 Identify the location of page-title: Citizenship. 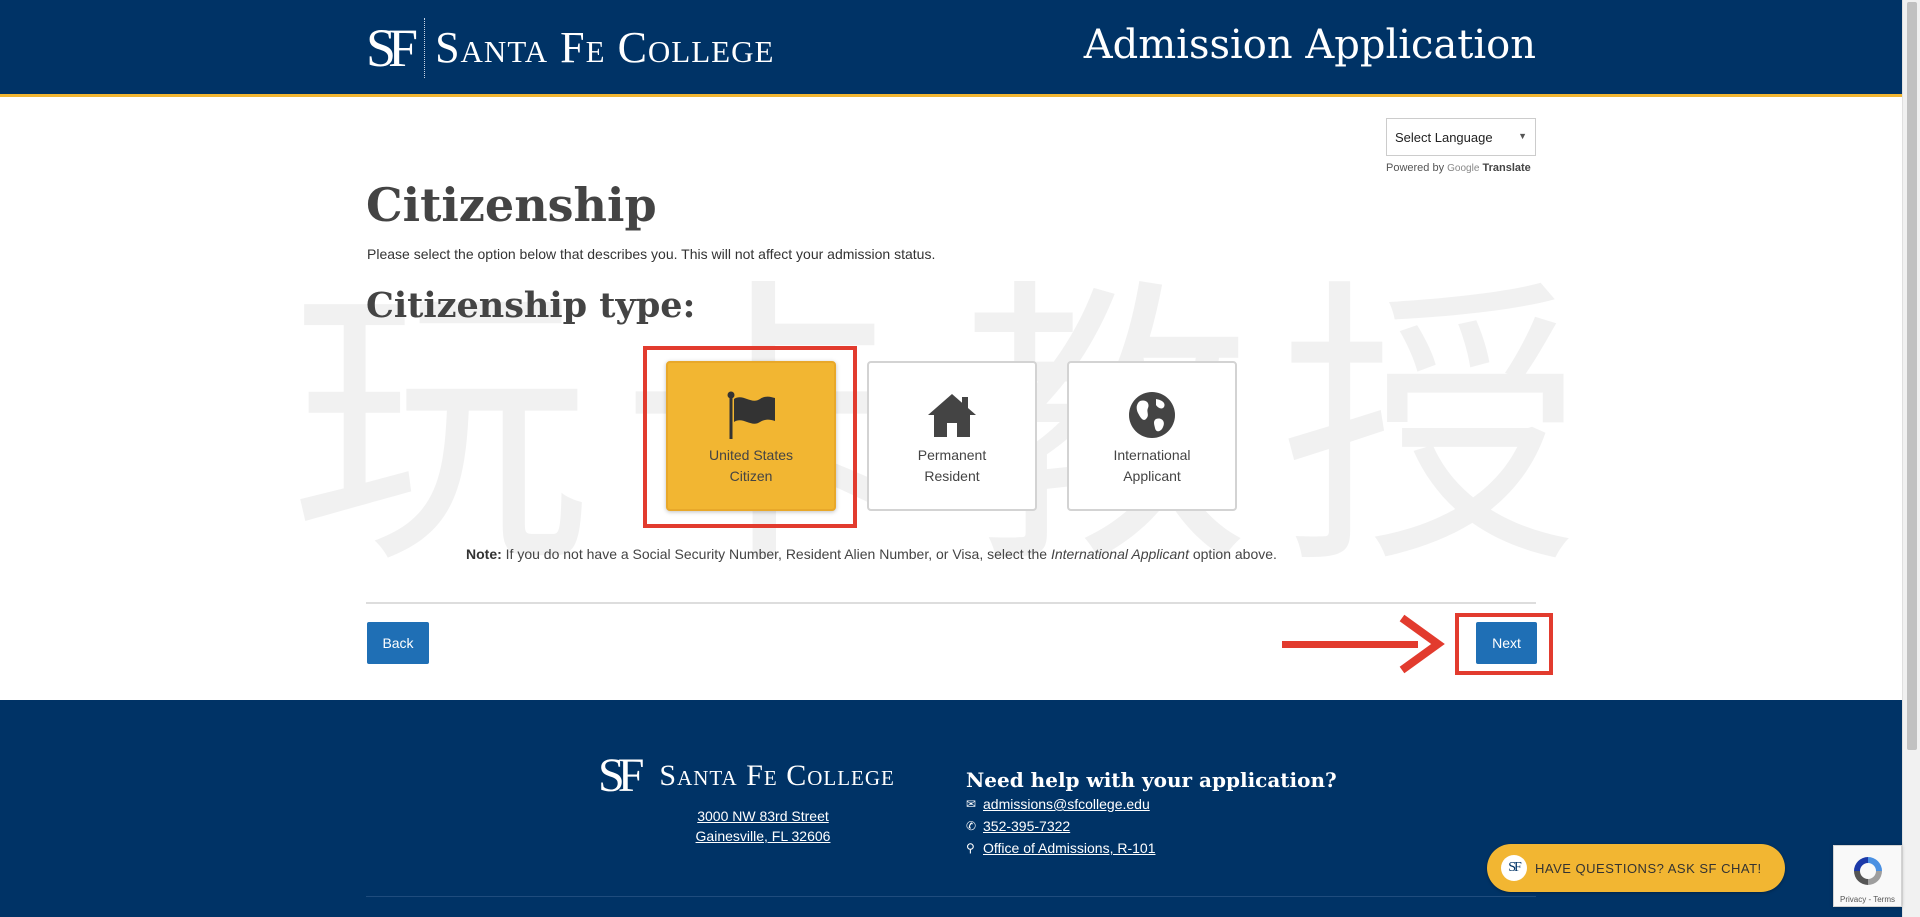
(511, 205).